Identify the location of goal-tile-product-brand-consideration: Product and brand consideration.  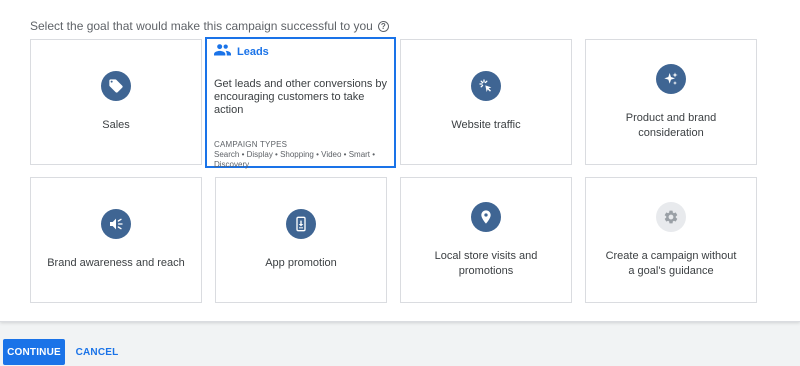
(671, 102).